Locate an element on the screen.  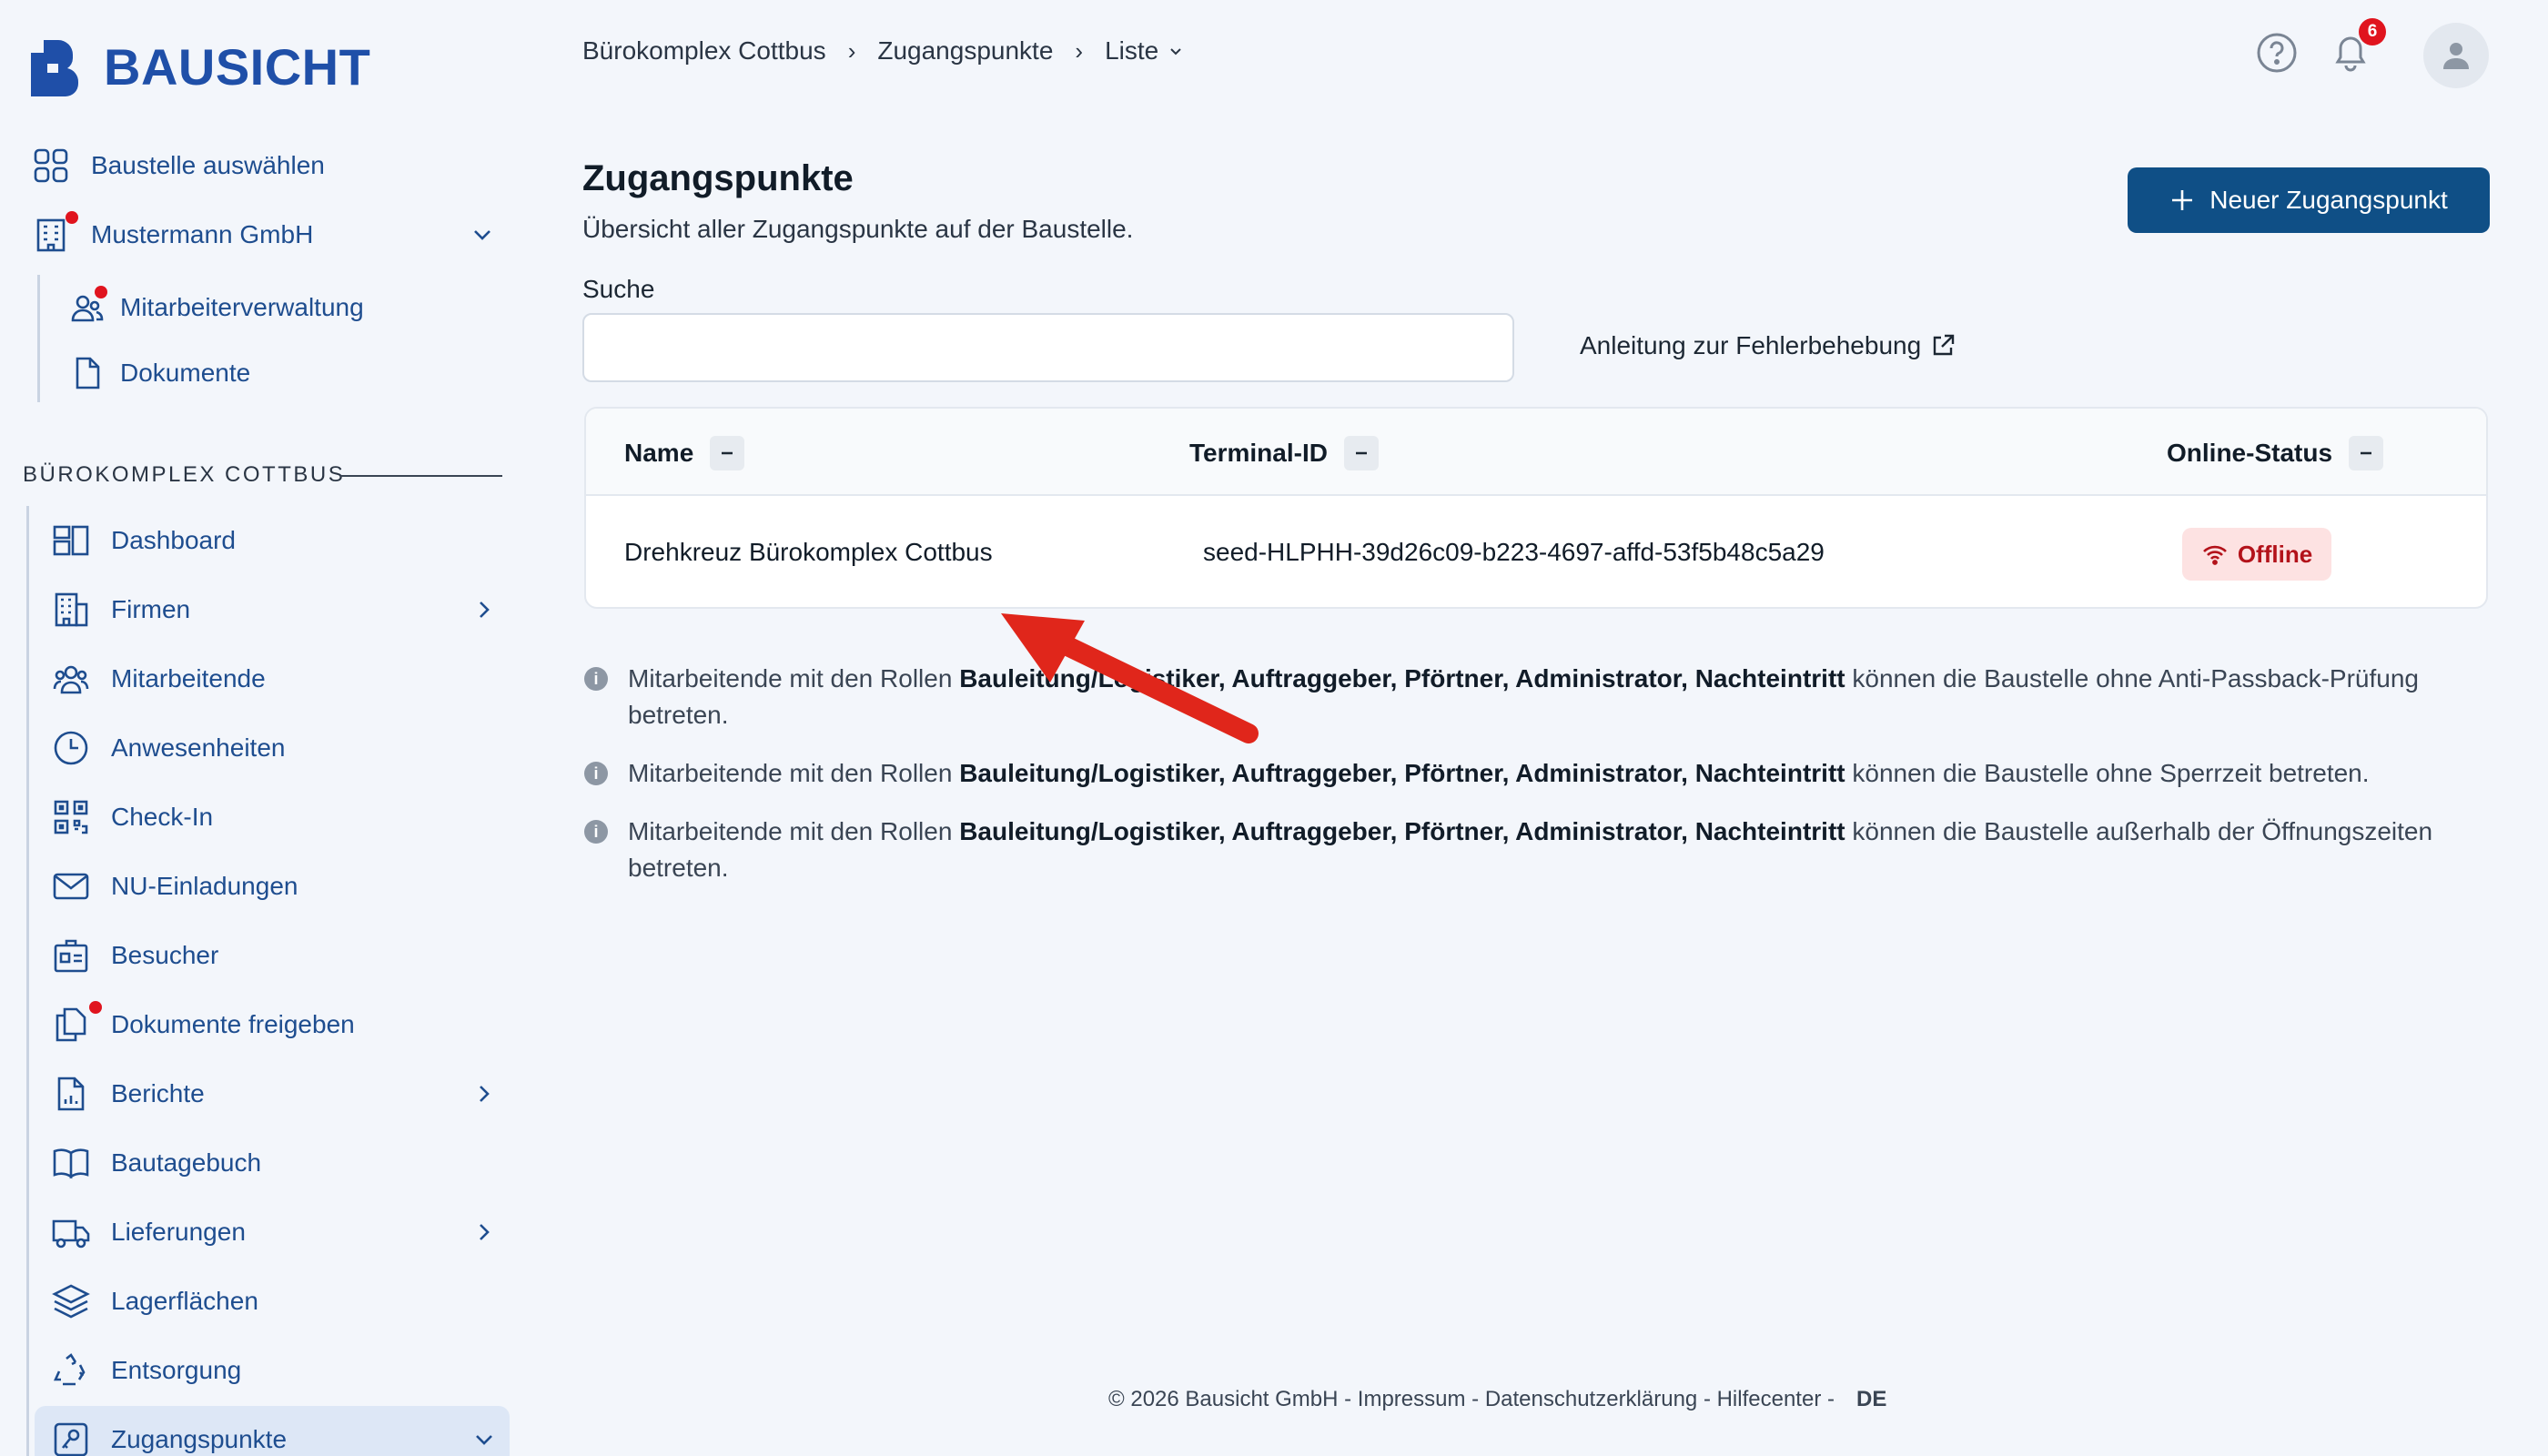
column-label: Name is located at coordinates (659, 453).